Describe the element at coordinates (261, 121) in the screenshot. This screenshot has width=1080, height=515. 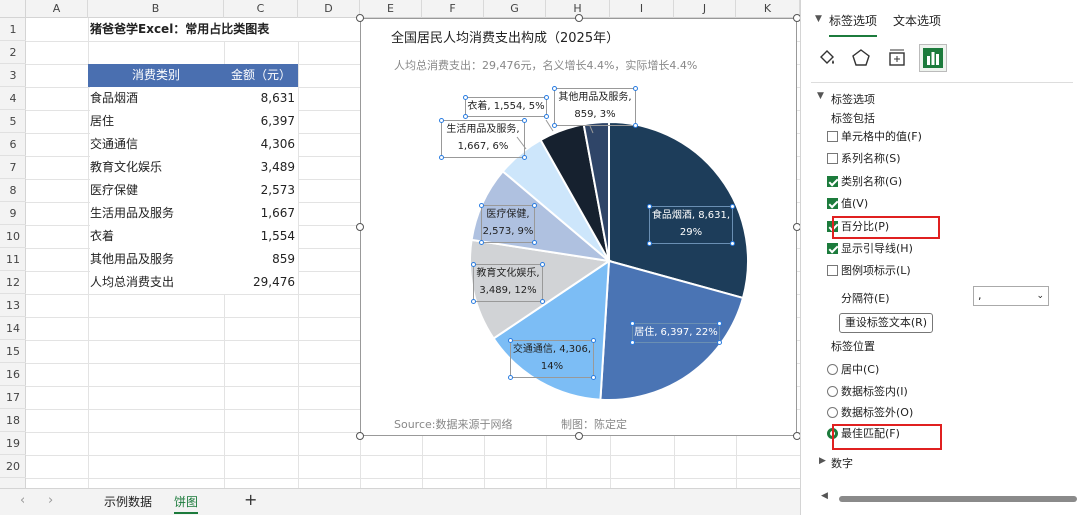
I see `table-cell-amount: 6,397` at that location.